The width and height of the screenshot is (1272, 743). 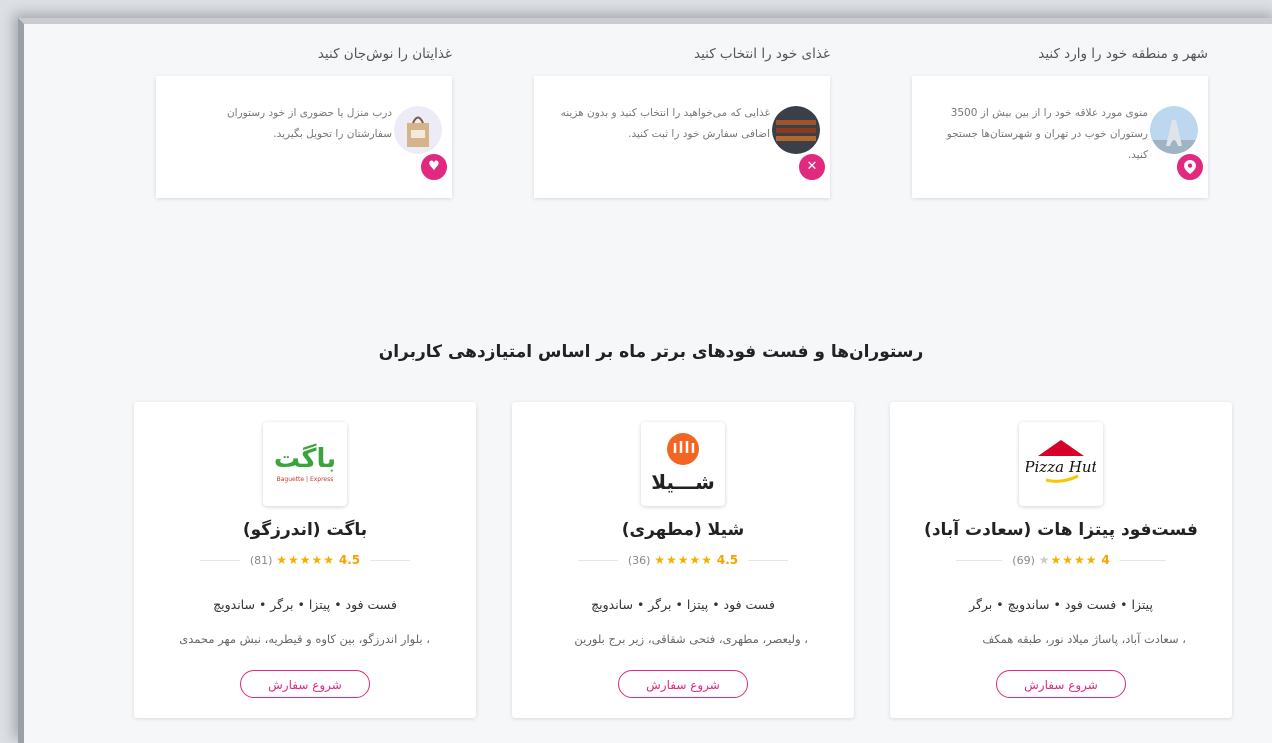 I want to click on restaurant-name: شیلا (مطهری), so click(x=683, y=530).